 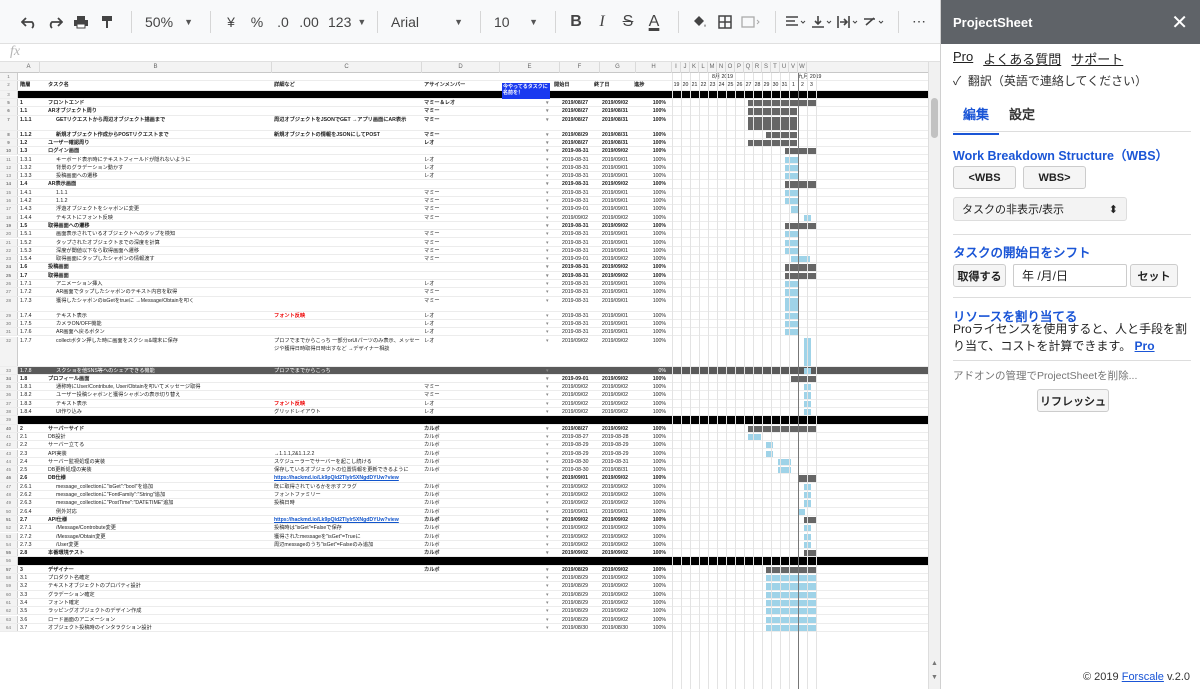 I want to click on column-header: V, so click(x=793, y=67).